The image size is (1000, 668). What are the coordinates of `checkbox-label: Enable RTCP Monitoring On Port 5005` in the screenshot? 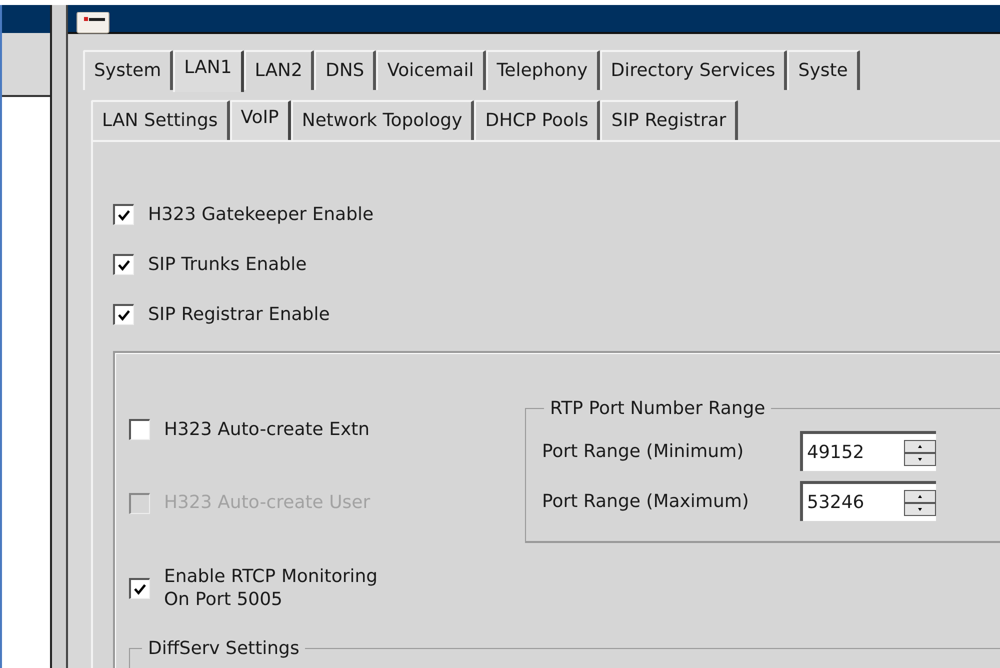 It's located at (271, 588).